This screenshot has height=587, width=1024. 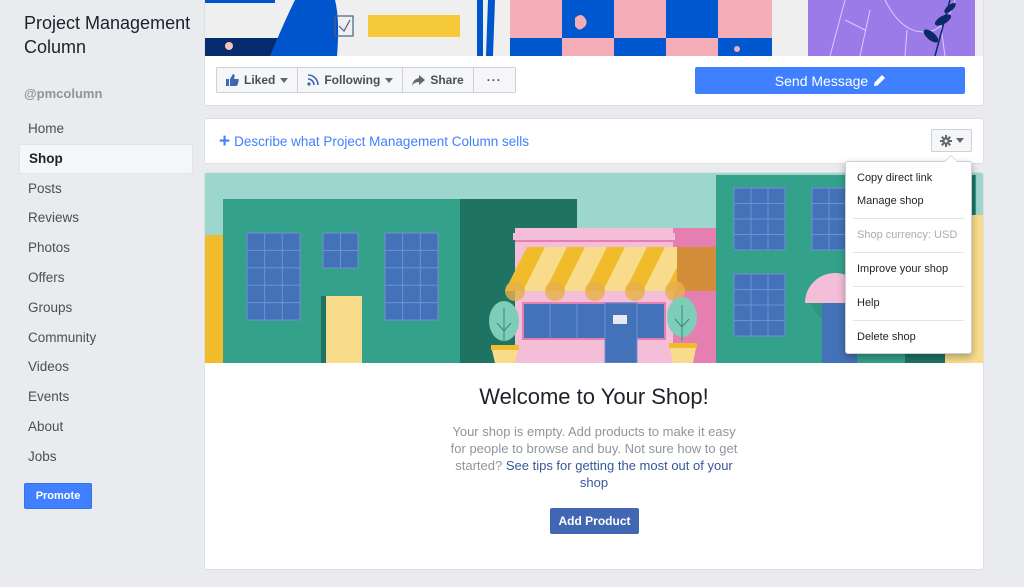 I want to click on cover-photo, so click(x=594, y=28).